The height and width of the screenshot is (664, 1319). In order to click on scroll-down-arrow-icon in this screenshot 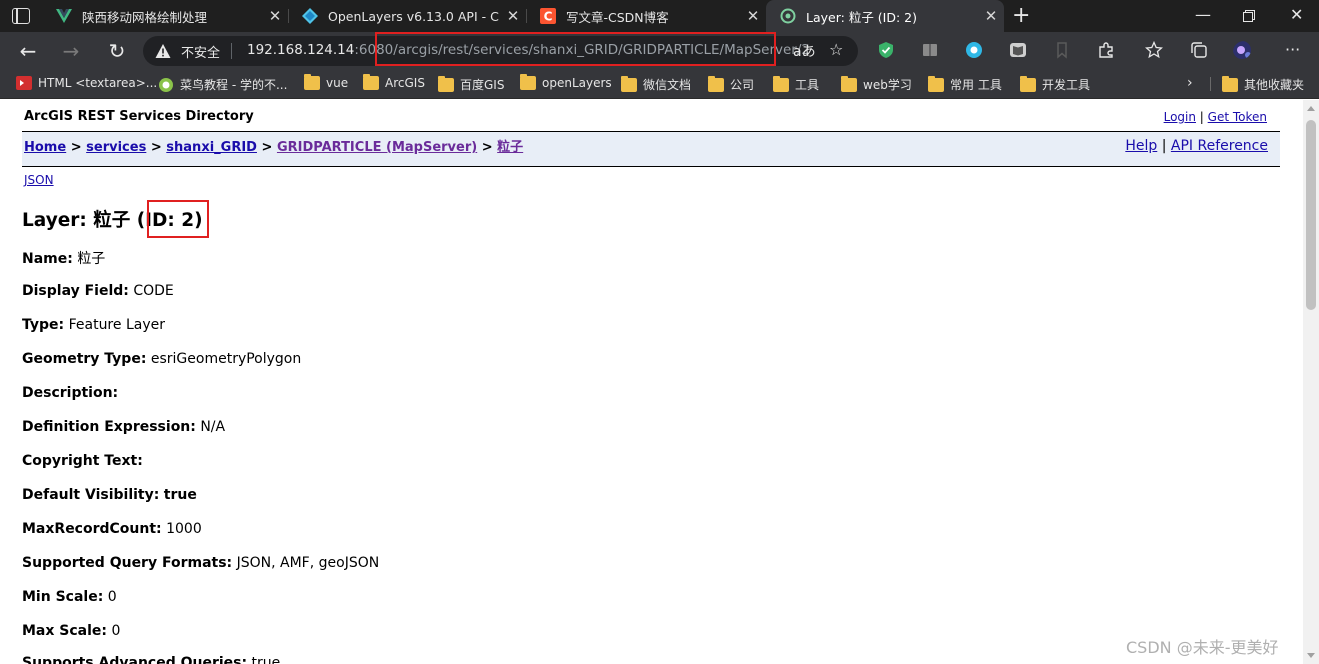, I will do `click(1311, 655)`.